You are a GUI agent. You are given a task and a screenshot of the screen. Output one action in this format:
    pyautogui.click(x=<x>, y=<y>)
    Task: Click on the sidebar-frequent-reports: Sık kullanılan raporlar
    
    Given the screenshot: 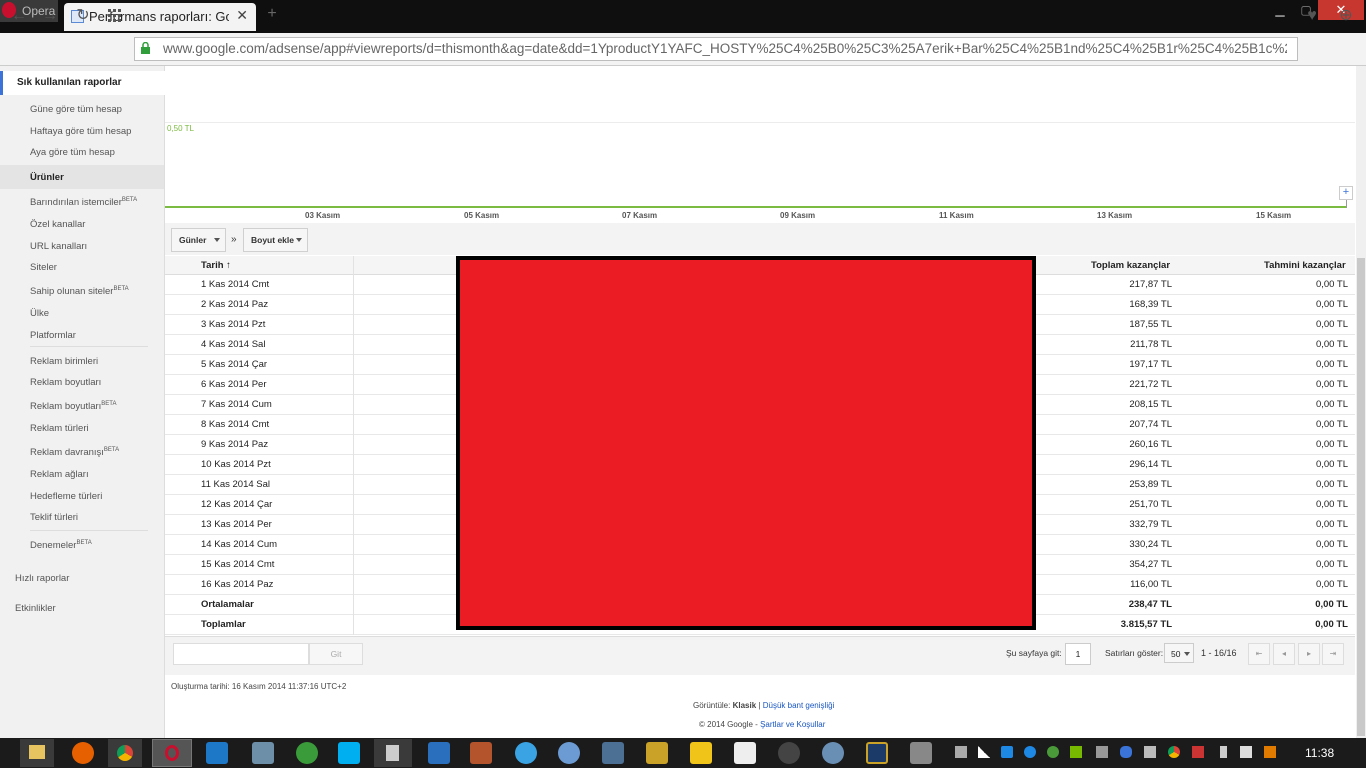 What is the action you would take?
    pyautogui.click(x=69, y=82)
    